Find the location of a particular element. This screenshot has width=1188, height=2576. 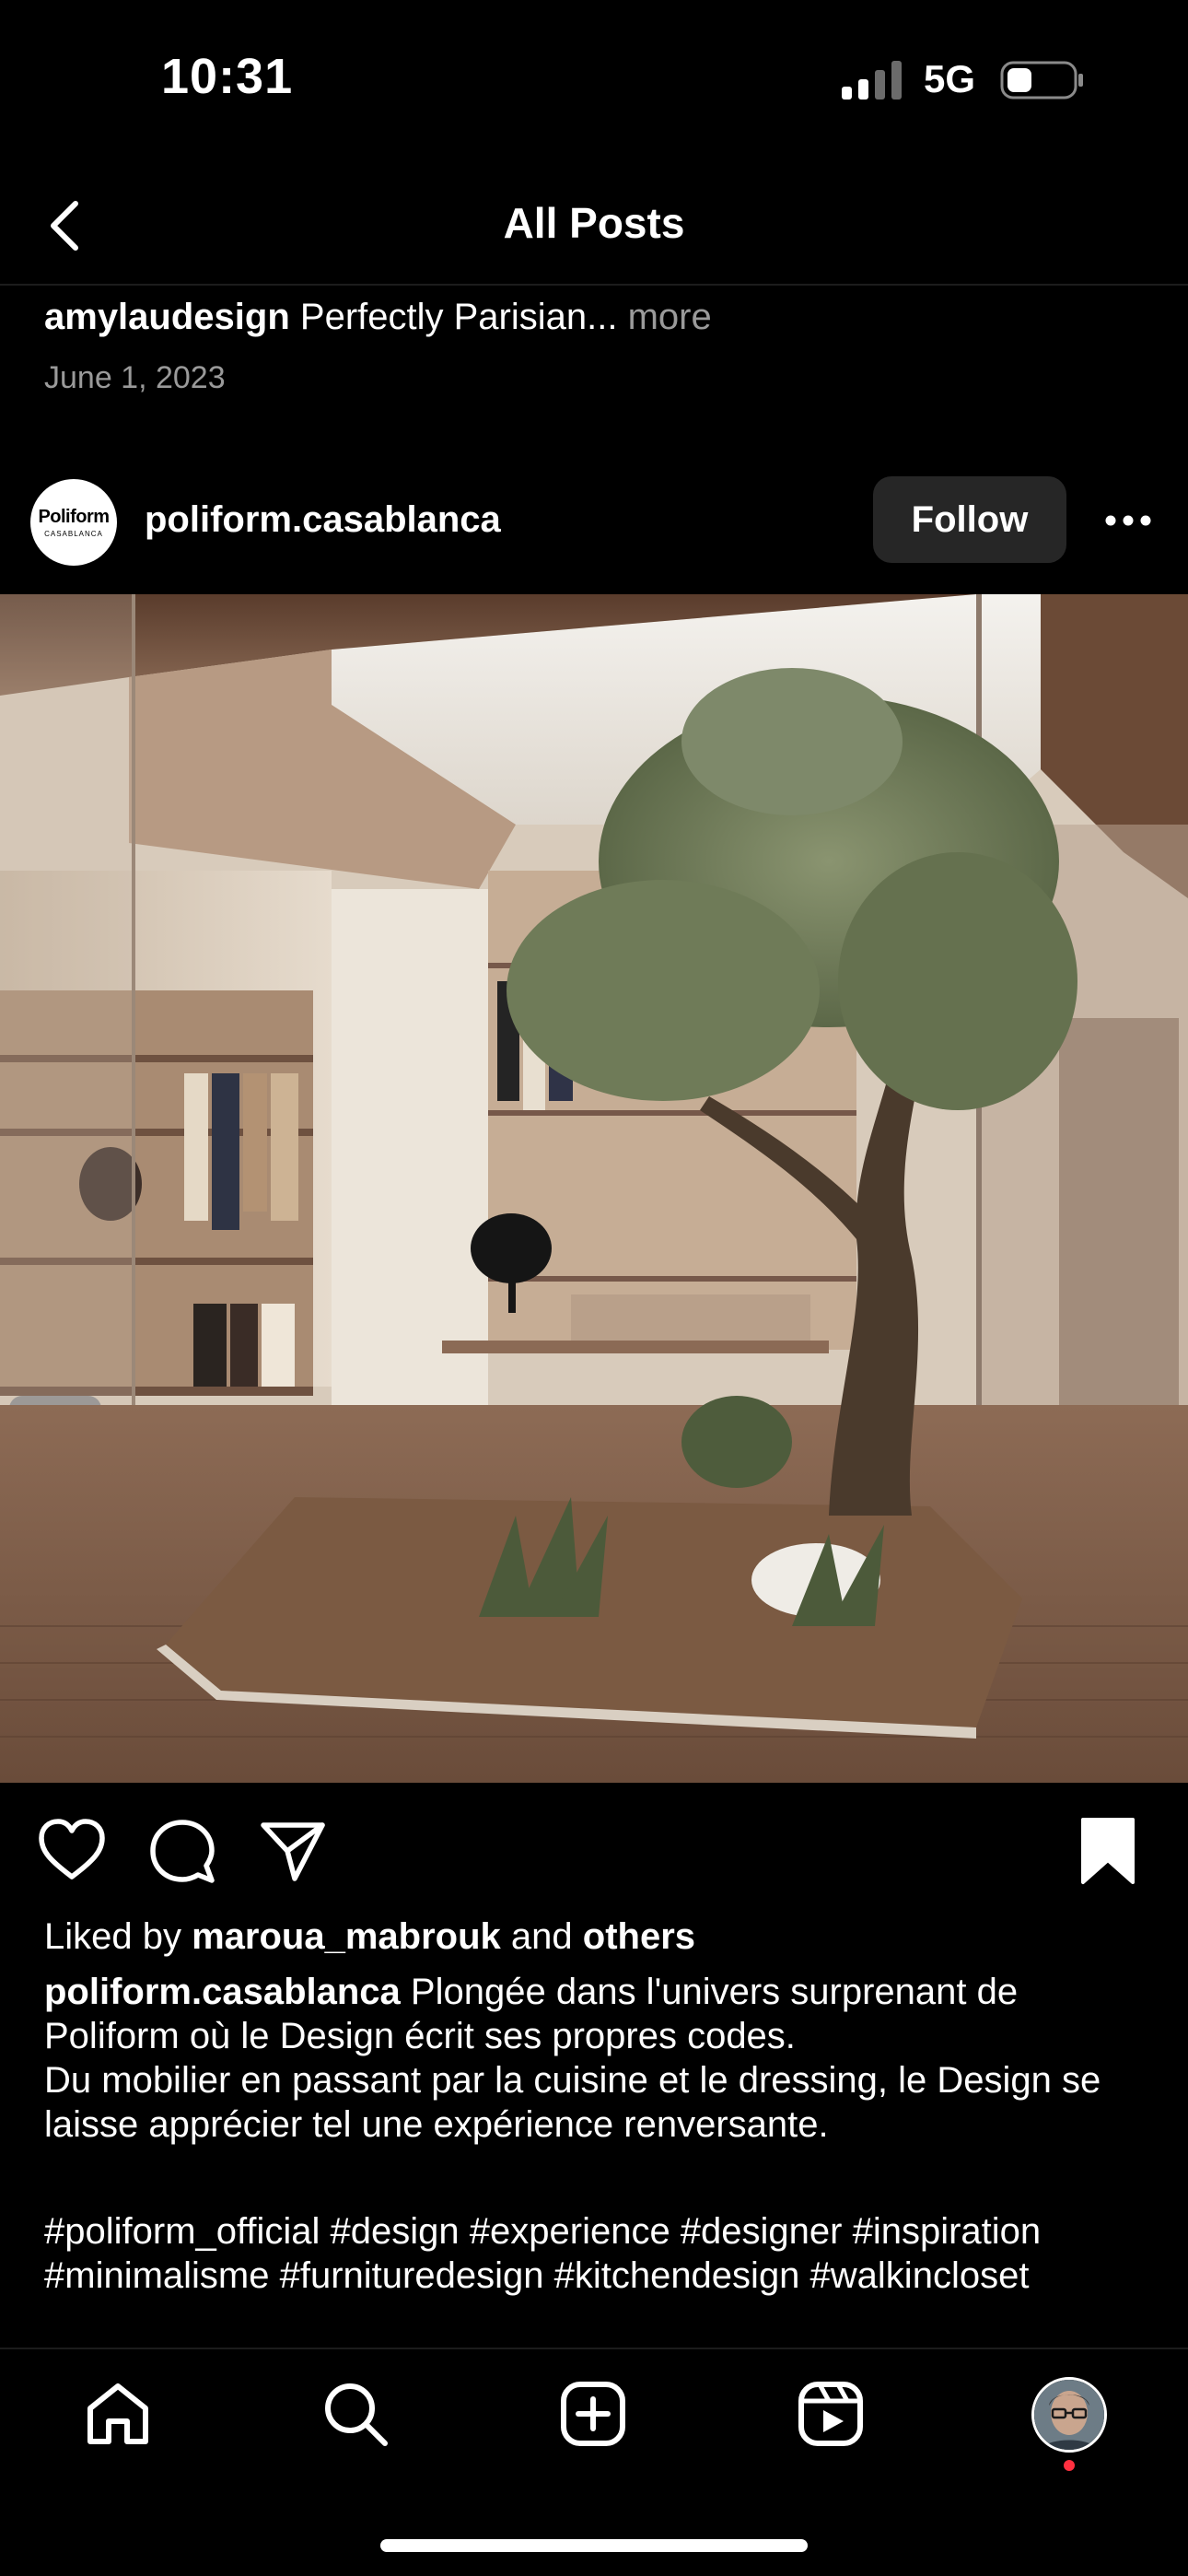

home-icon is located at coordinates (117, 2413).